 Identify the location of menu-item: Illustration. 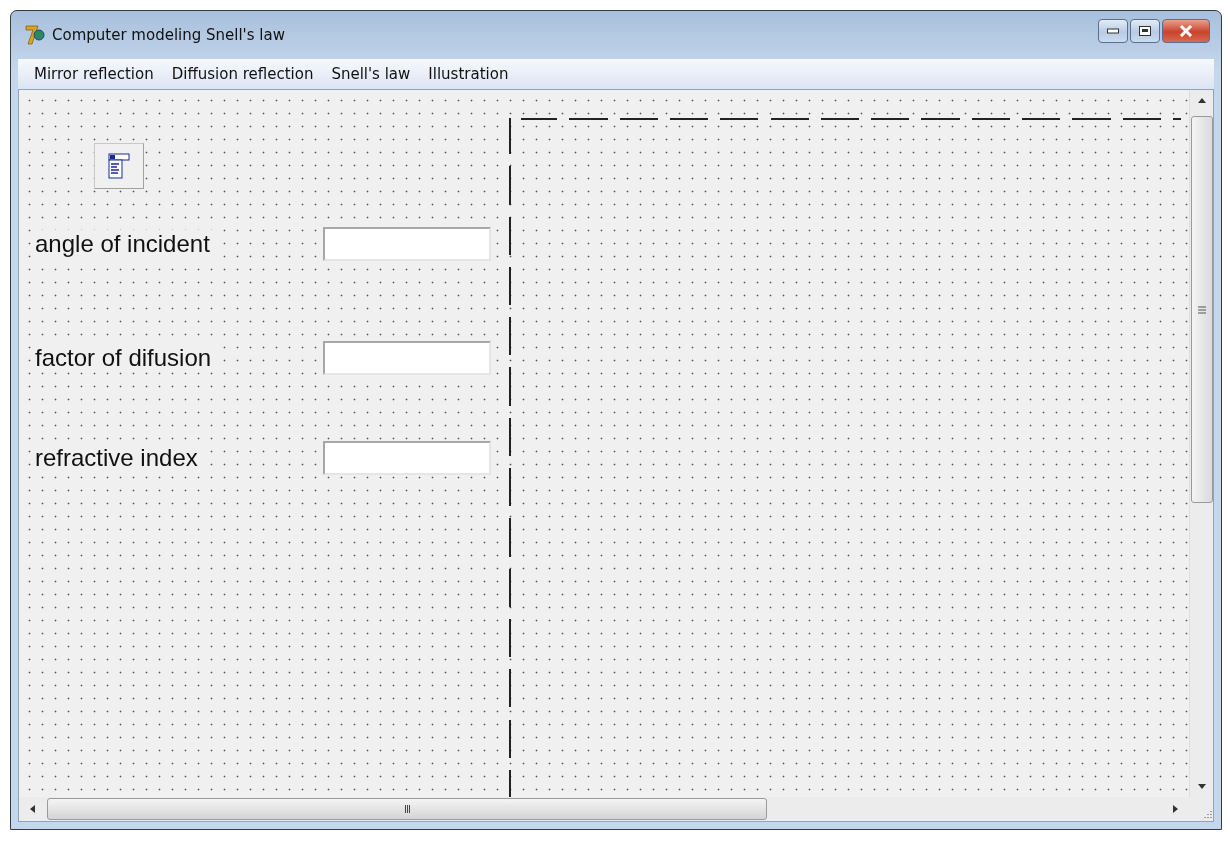
(468, 74).